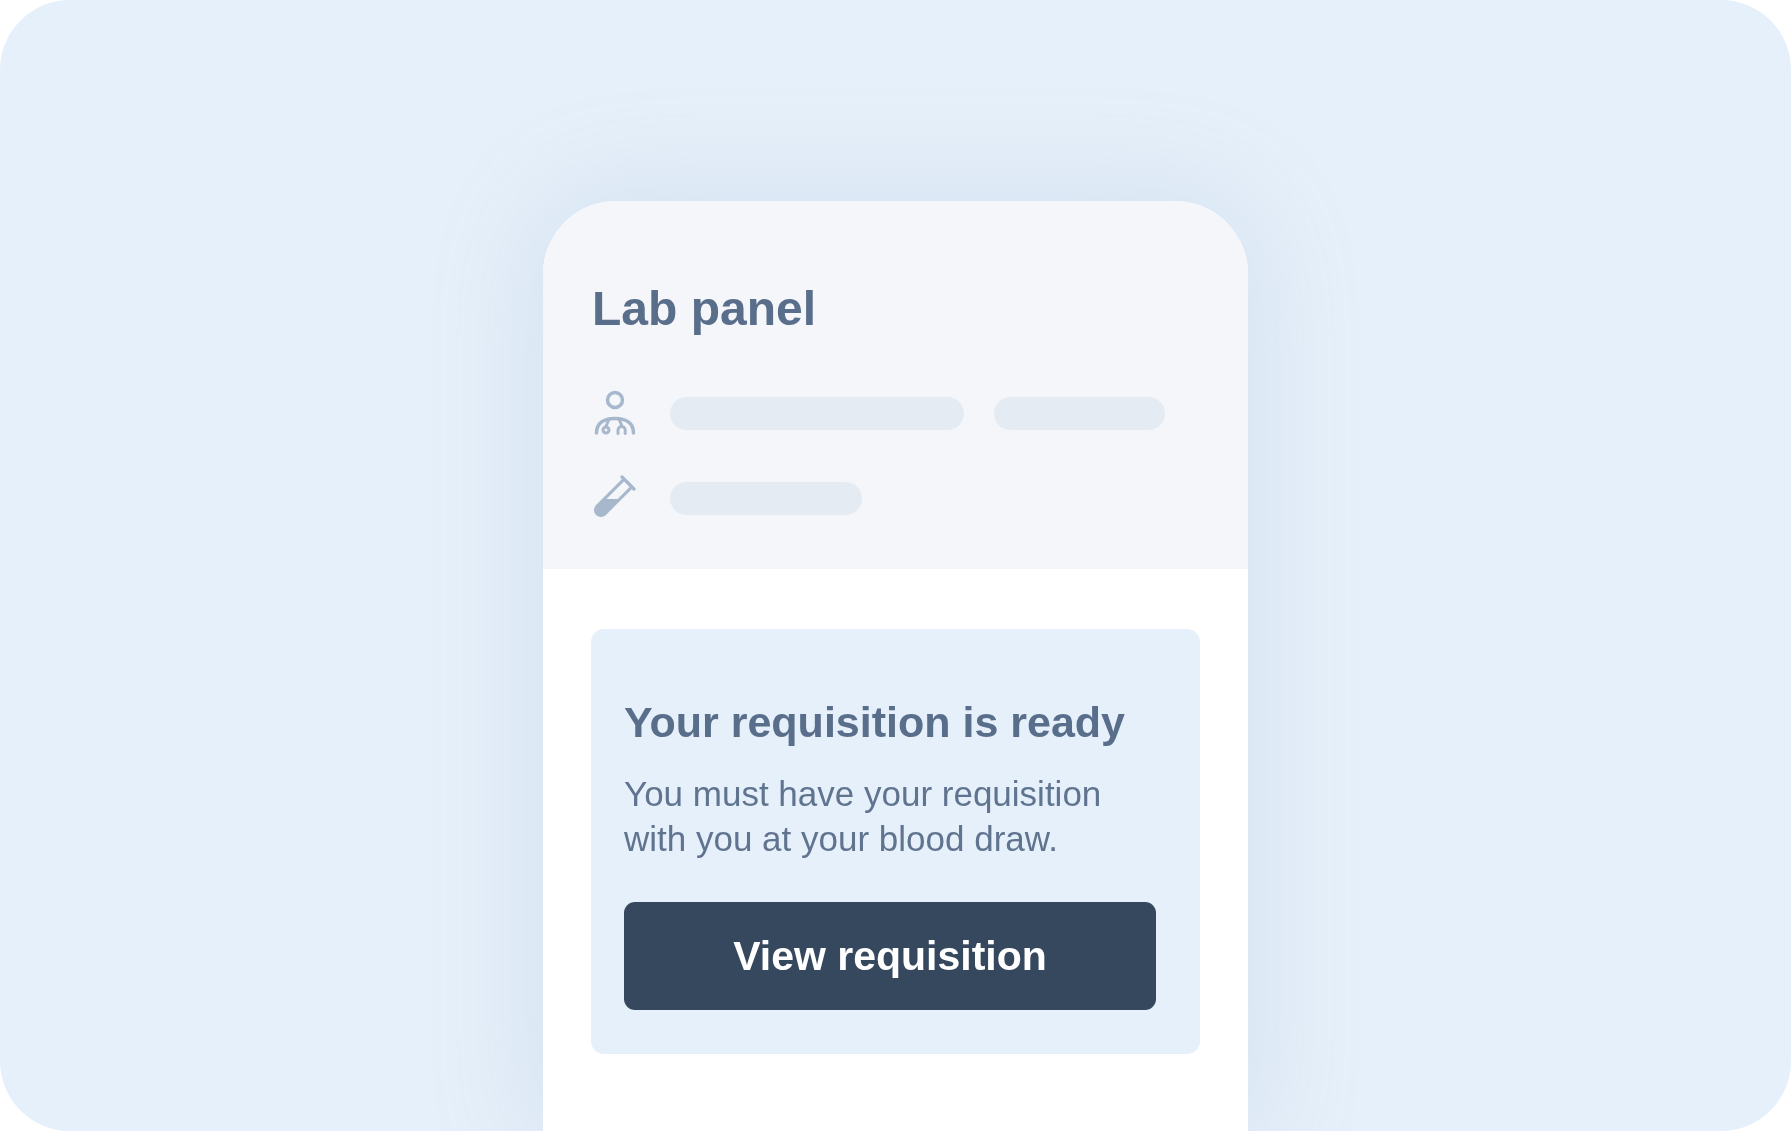 Image resolution: width=1791 pixels, height=1131 pixels. I want to click on doctor-icon, so click(615, 413).